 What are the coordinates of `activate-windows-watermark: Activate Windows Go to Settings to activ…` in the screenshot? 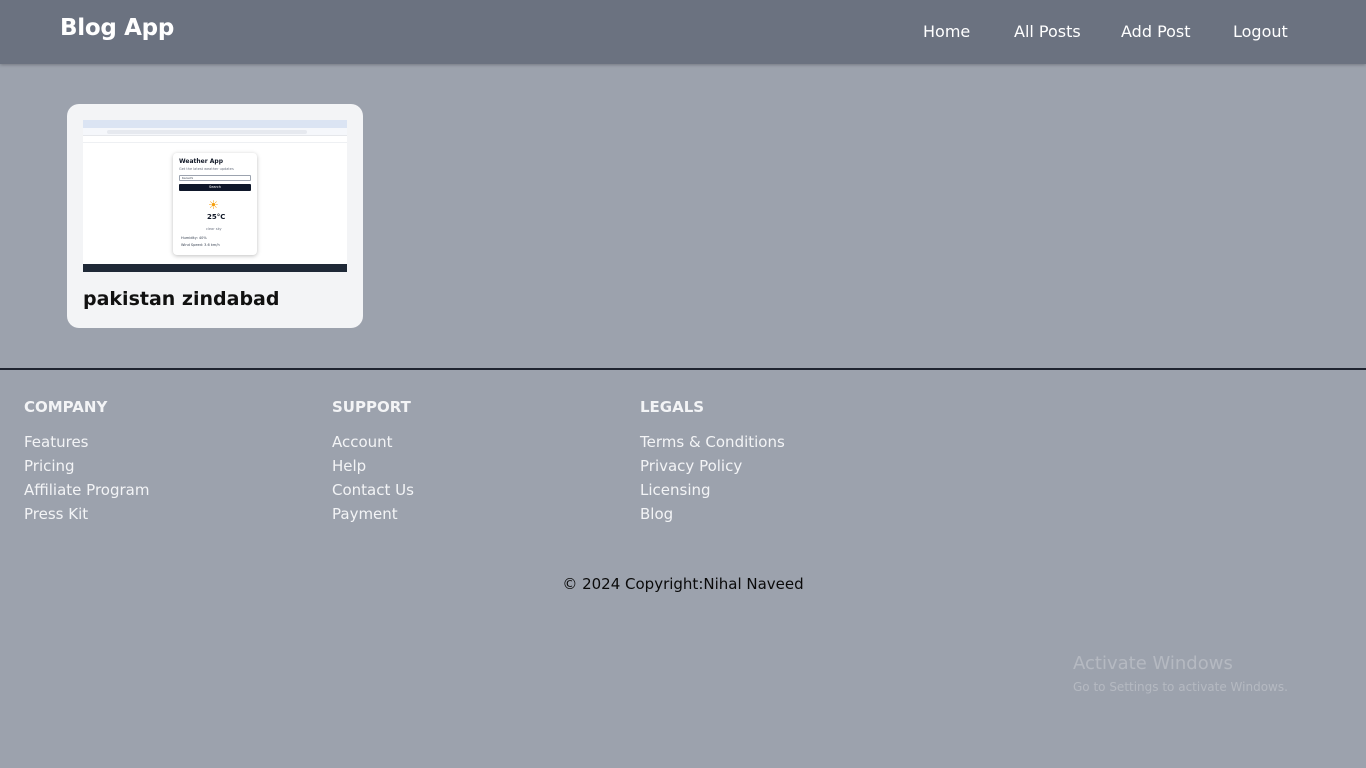 It's located at (1180, 673).